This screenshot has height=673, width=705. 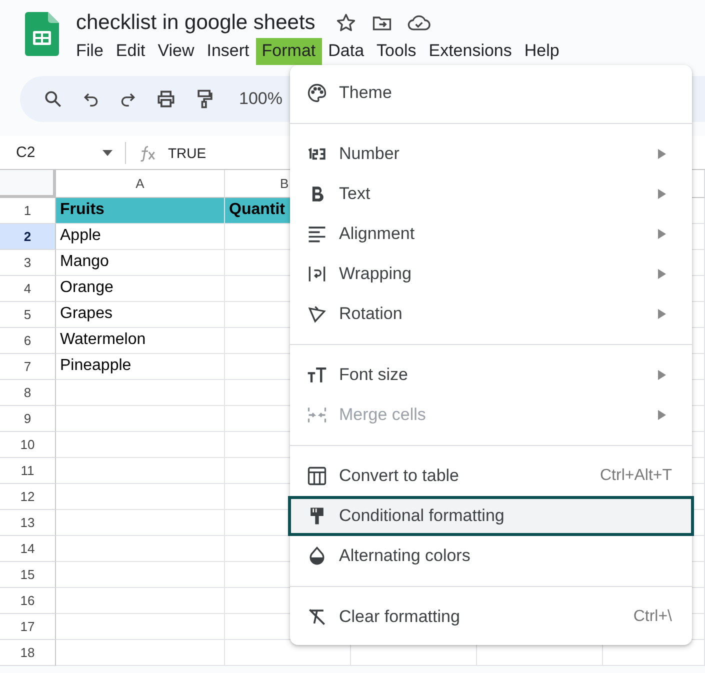 I want to click on menu-option: Alternating colors, so click(x=491, y=556).